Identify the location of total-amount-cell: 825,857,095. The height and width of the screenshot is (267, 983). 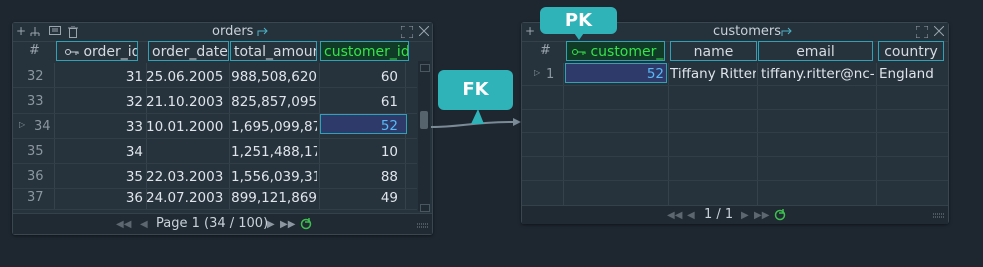
(274, 102).